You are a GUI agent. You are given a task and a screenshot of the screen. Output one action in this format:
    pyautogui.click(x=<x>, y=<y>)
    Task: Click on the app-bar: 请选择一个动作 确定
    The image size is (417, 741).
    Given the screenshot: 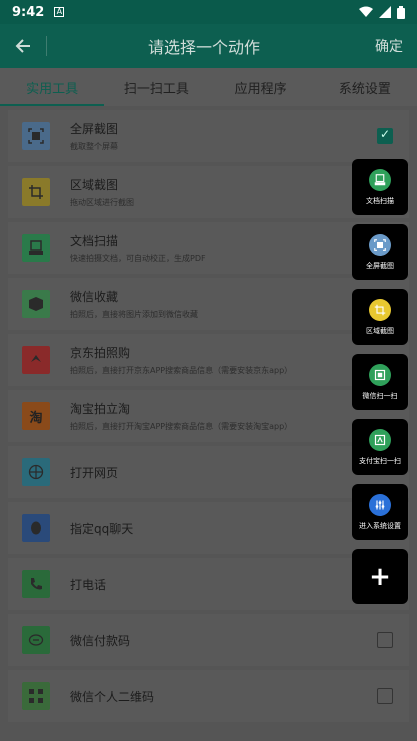 What is the action you would take?
    pyautogui.click(x=208, y=46)
    